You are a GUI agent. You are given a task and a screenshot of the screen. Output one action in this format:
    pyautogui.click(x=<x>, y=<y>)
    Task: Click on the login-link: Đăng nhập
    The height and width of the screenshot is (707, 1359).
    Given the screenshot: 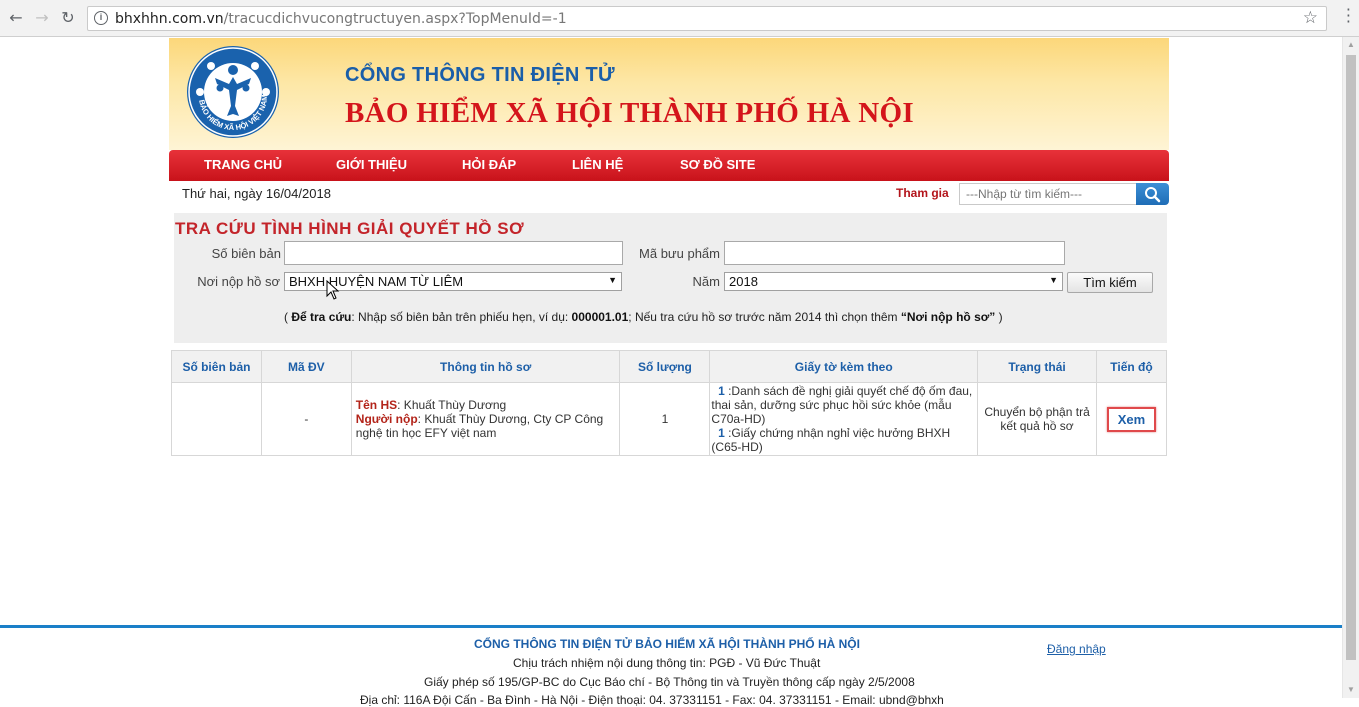 What is the action you would take?
    pyautogui.click(x=1076, y=649)
    